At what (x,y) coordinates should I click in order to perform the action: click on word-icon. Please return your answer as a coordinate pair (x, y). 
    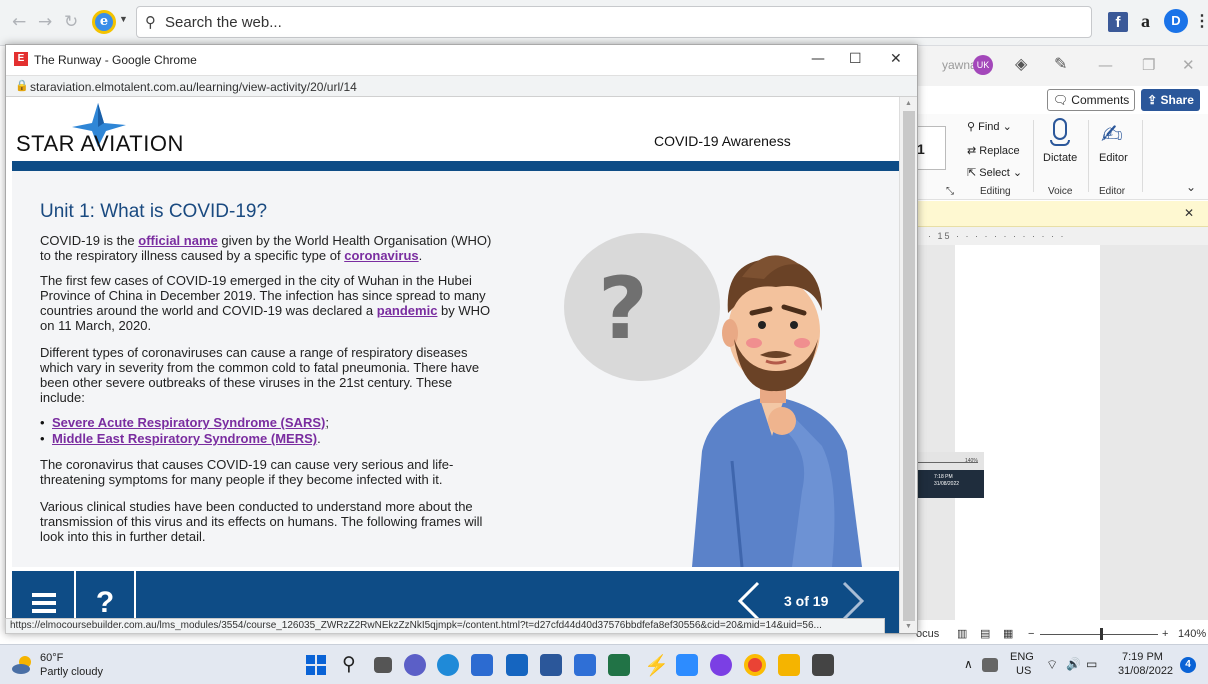
    Looking at the image, I should click on (551, 665).